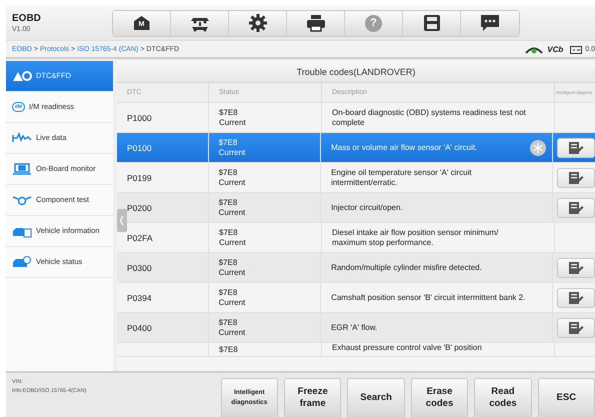  What do you see at coordinates (139, 177) in the screenshot?
I see `dtc-code: P0199` at bounding box center [139, 177].